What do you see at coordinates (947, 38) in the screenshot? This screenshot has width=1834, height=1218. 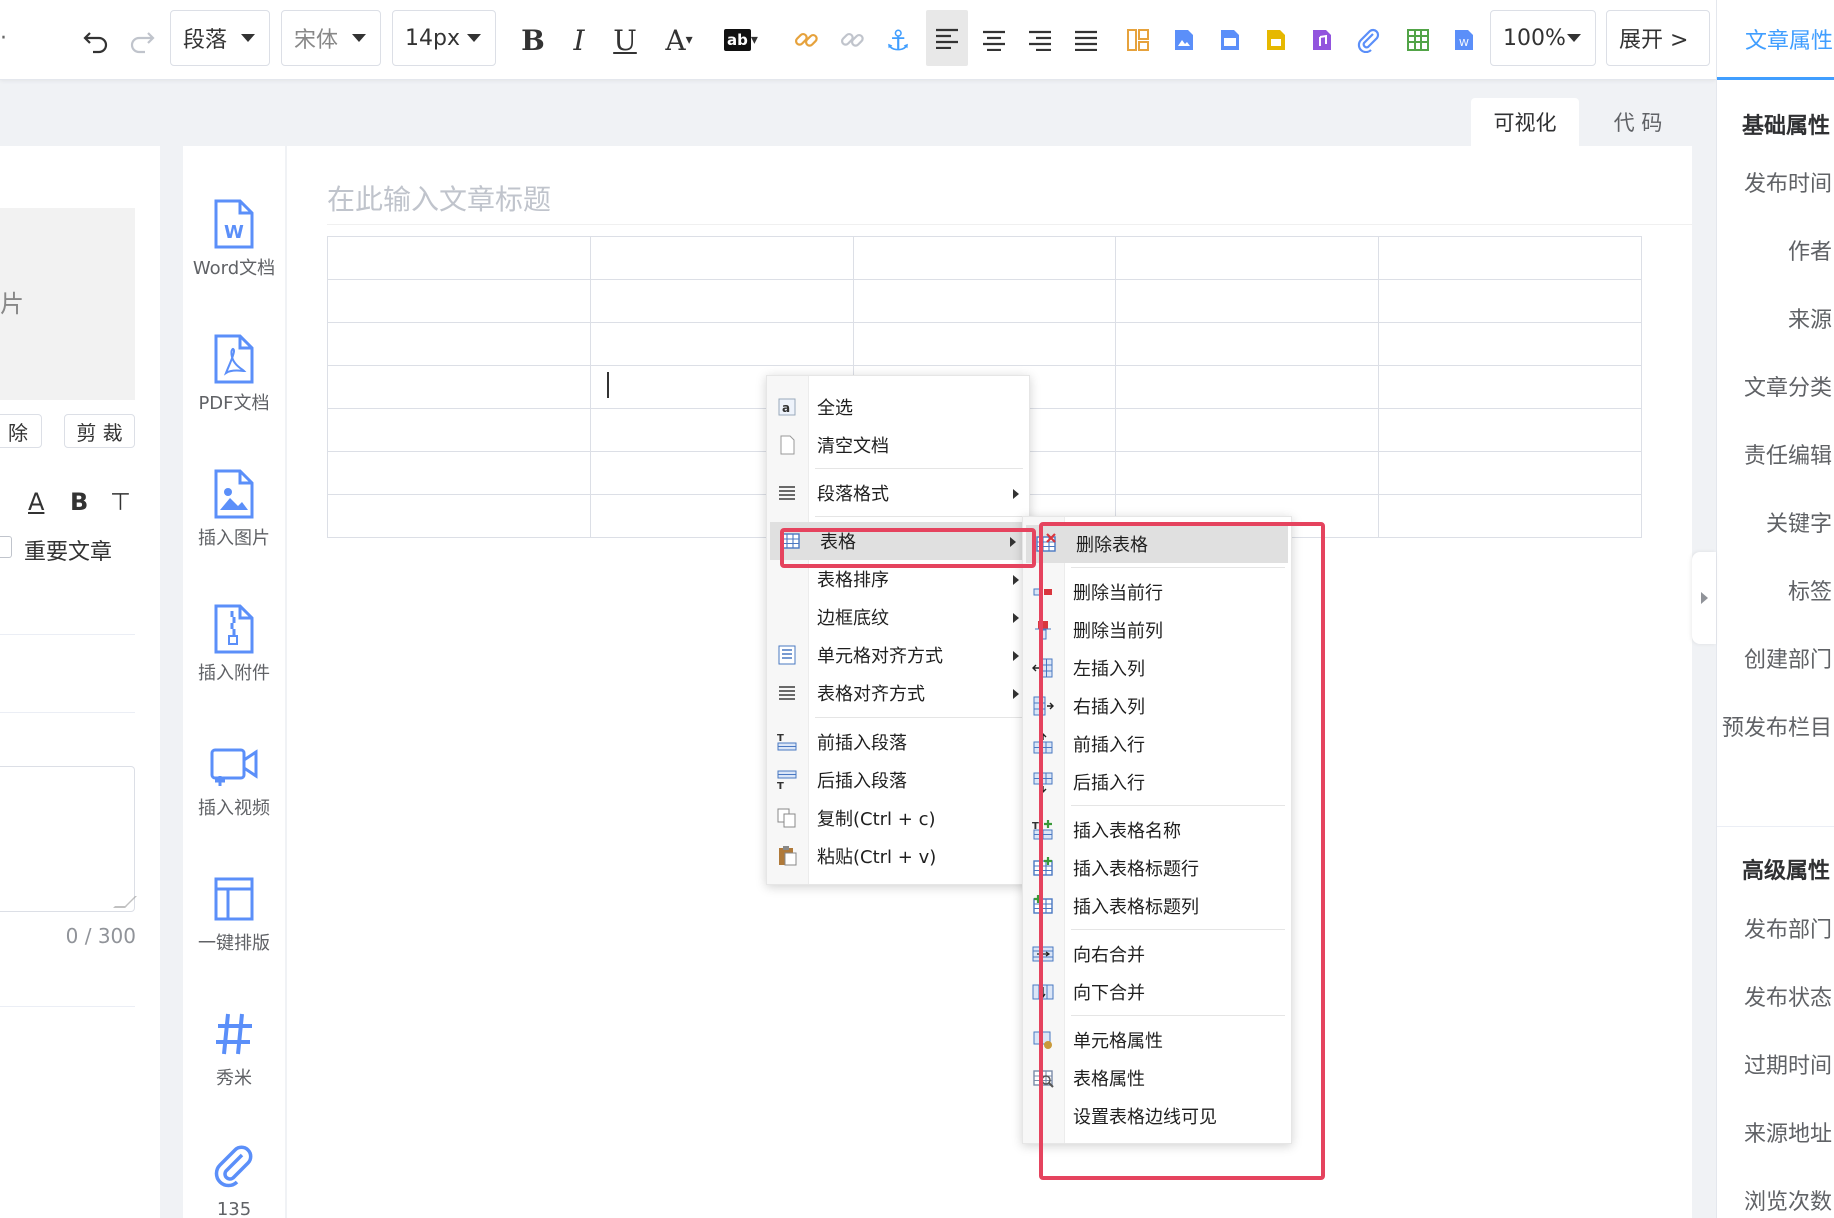 I see `align-left-icon` at bounding box center [947, 38].